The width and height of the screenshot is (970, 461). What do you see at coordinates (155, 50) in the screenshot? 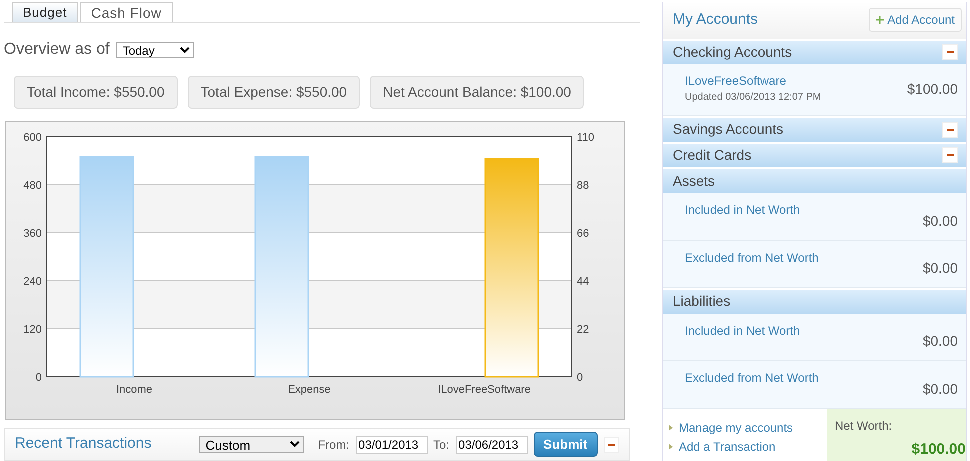
I see `period-dropdown: Today` at bounding box center [155, 50].